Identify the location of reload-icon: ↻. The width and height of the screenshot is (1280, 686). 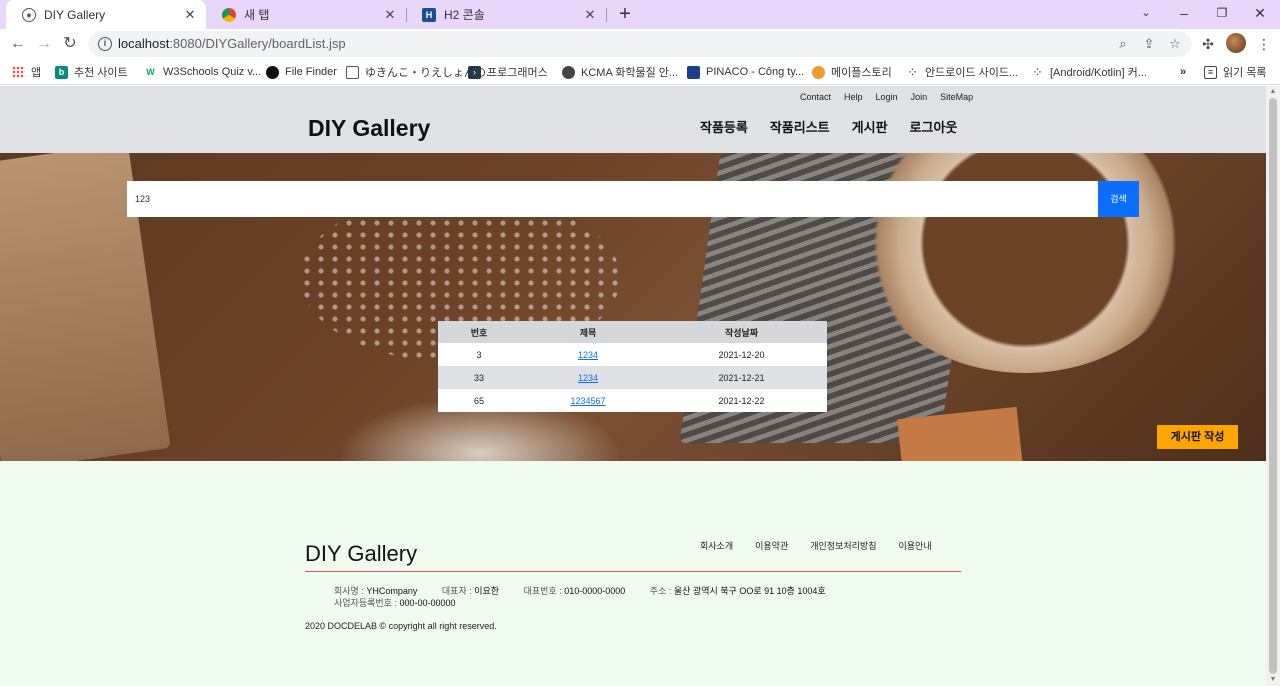
(70, 44).